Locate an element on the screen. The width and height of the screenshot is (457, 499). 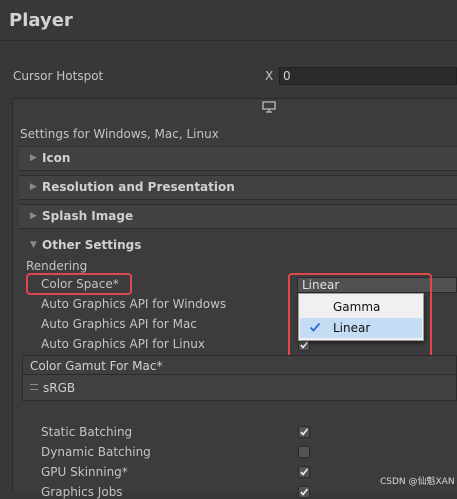
platform-settings-label: Settings for Windows, Mac, Linux is located at coordinates (119, 134).